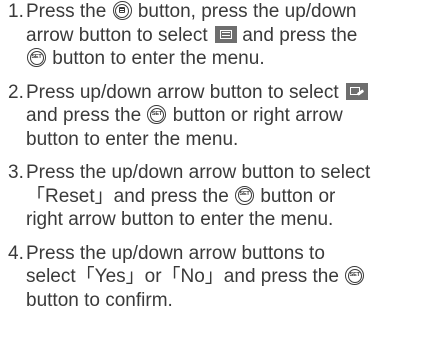 This screenshot has width=427, height=339. What do you see at coordinates (181, 196) in the screenshot?
I see `step-line: 「Reset」and press the SET button or` at bounding box center [181, 196].